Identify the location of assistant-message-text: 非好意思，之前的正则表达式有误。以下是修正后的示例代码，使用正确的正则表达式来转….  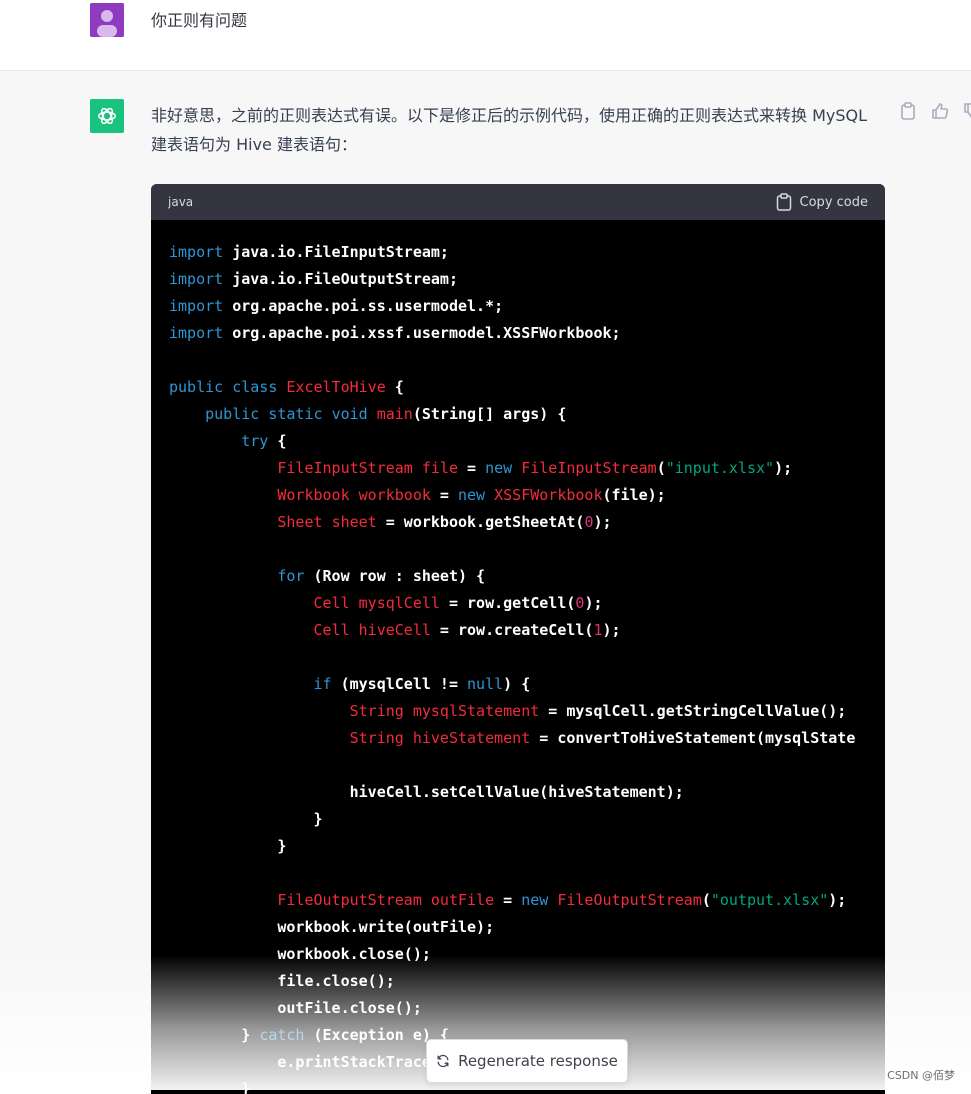
(509, 130).